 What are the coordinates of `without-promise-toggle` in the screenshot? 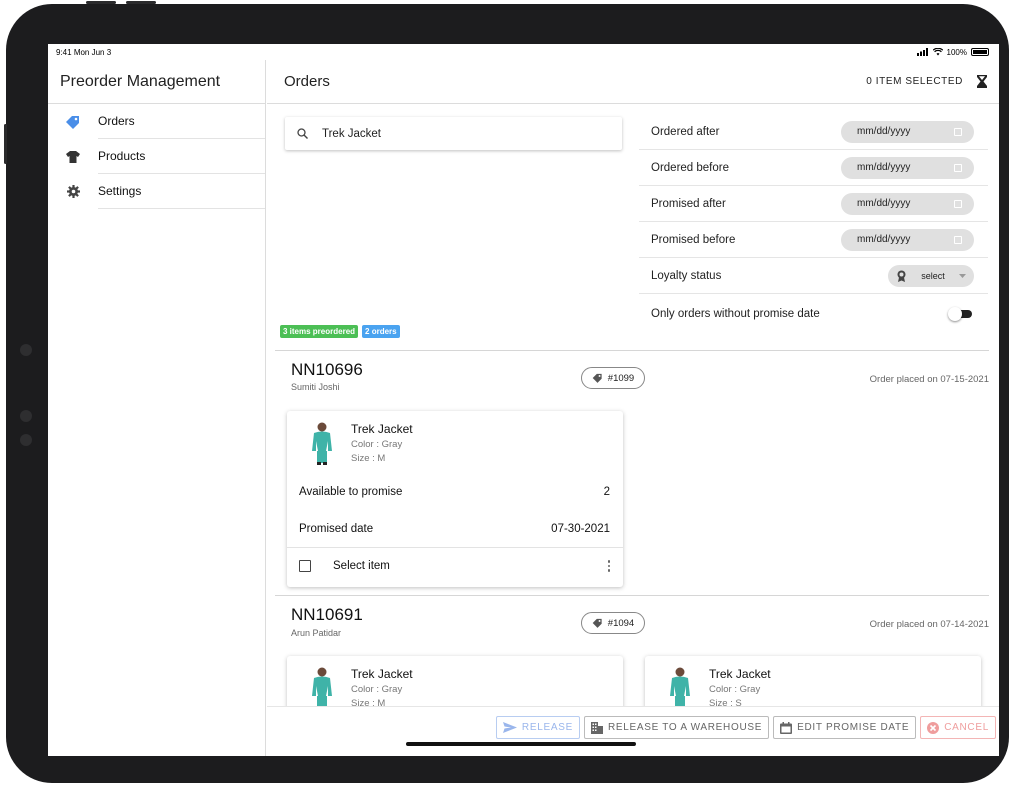 It's located at (961, 313).